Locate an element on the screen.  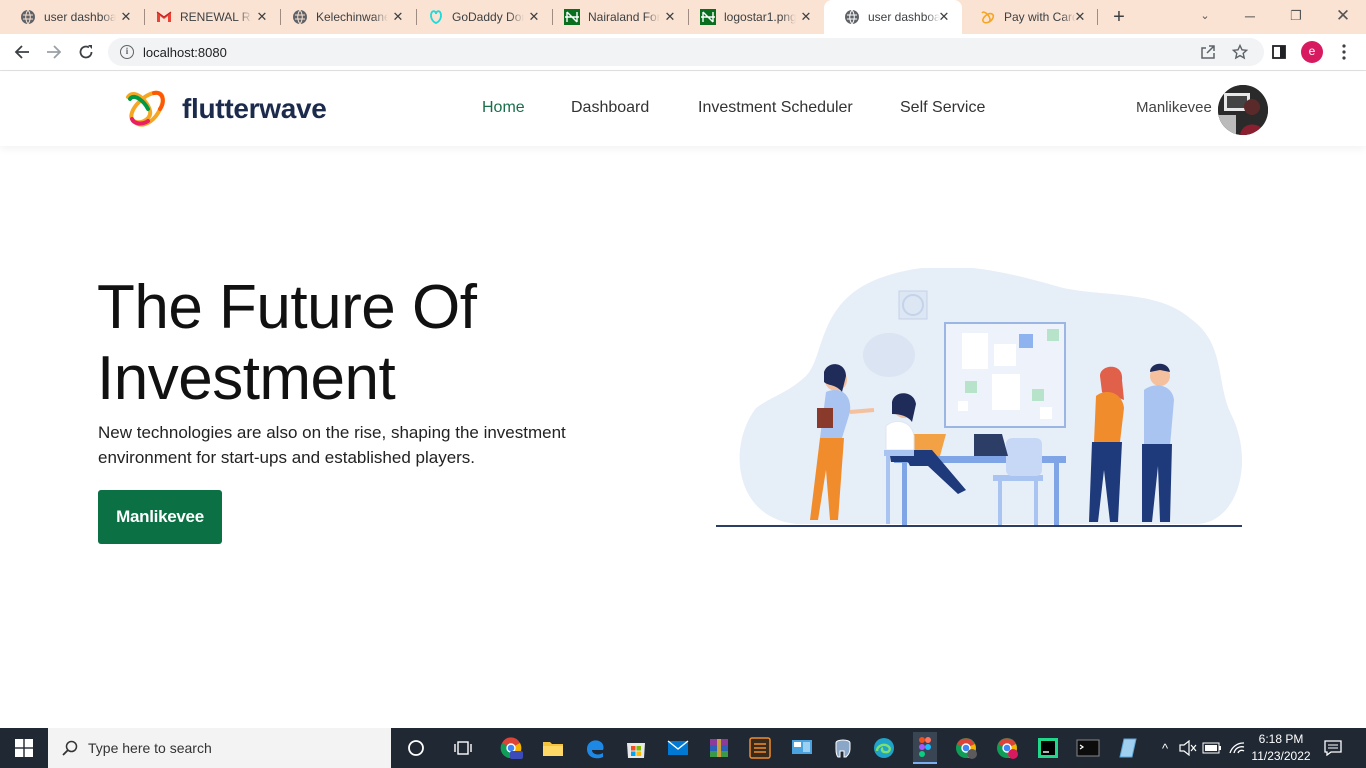
share-icon is located at coordinates (1208, 52).